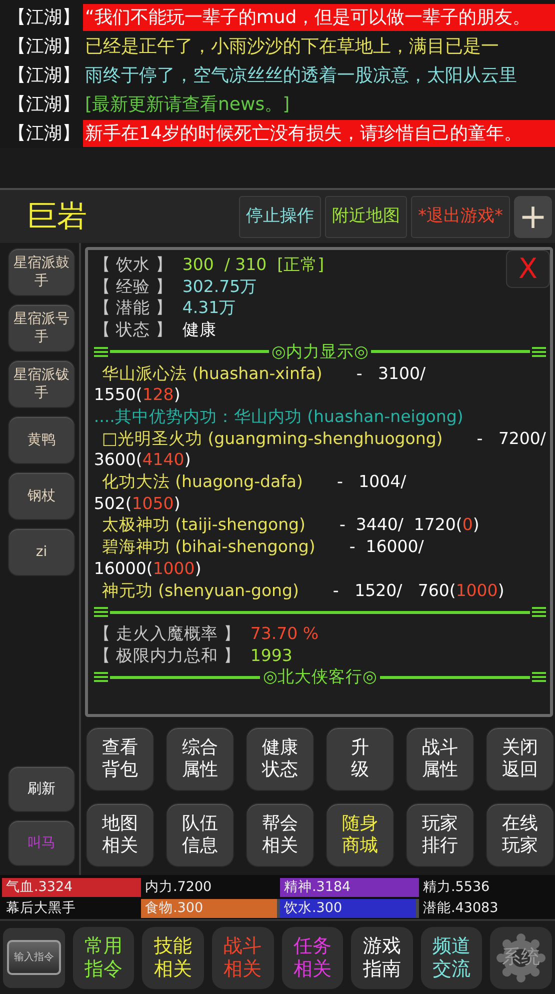 The image size is (555, 994). Describe the element at coordinates (520, 835) in the screenshot. I see `action-button: 在线 玩家` at that location.